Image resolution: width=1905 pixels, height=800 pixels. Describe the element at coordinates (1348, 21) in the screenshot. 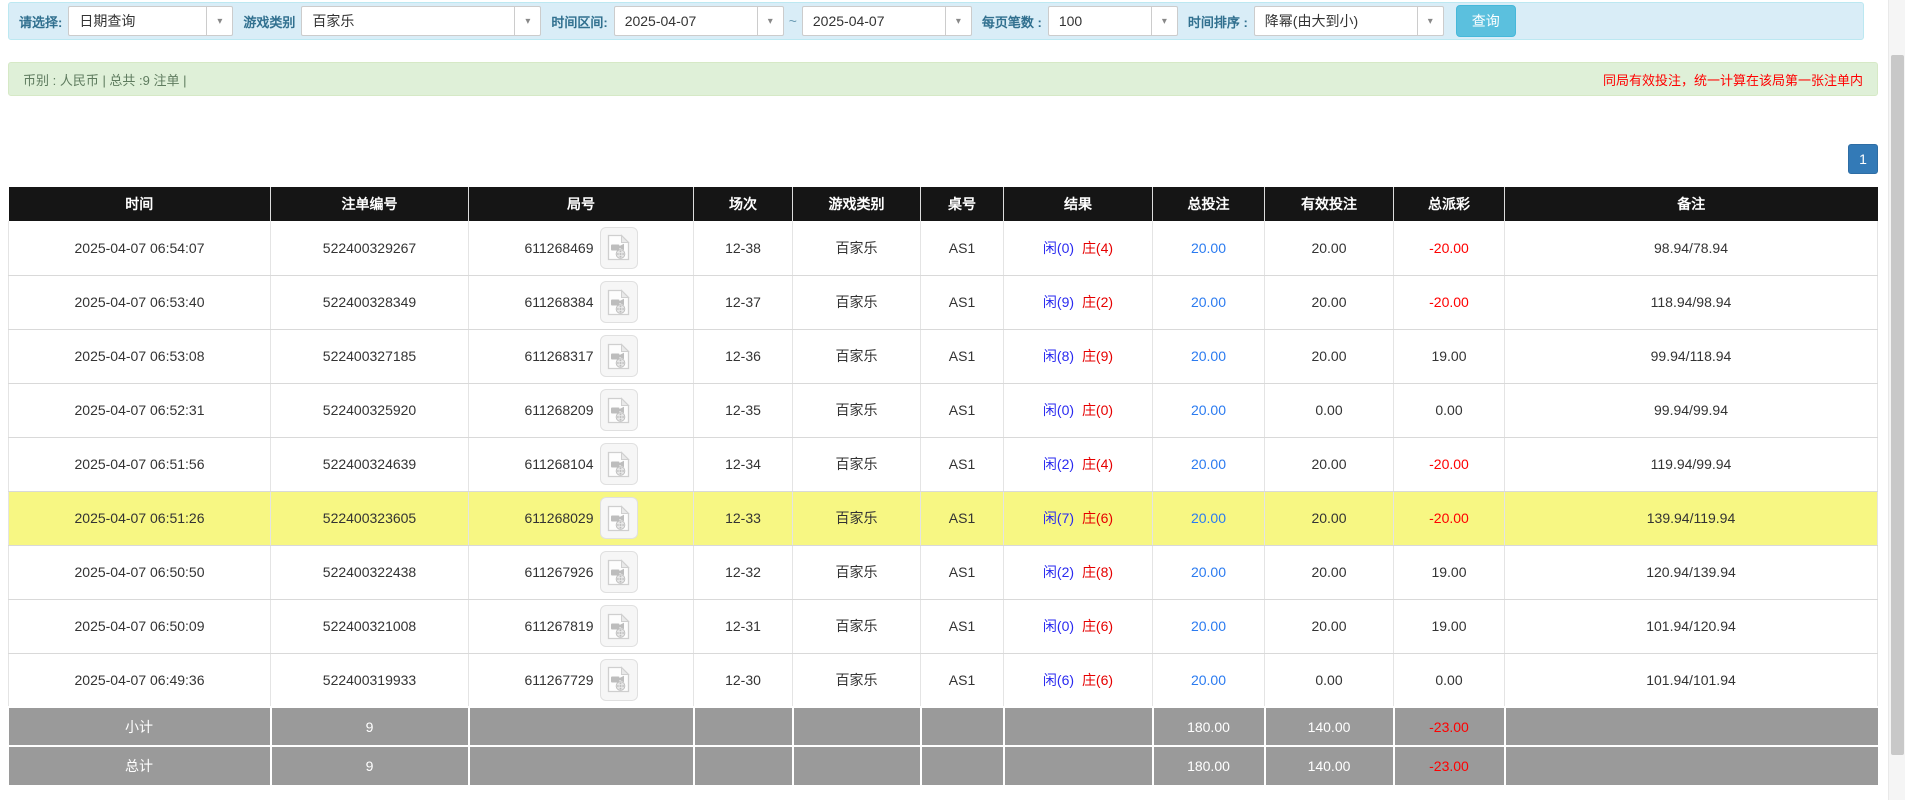

I see `time-sort-select: 降幂(由大到小) ▾` at that location.